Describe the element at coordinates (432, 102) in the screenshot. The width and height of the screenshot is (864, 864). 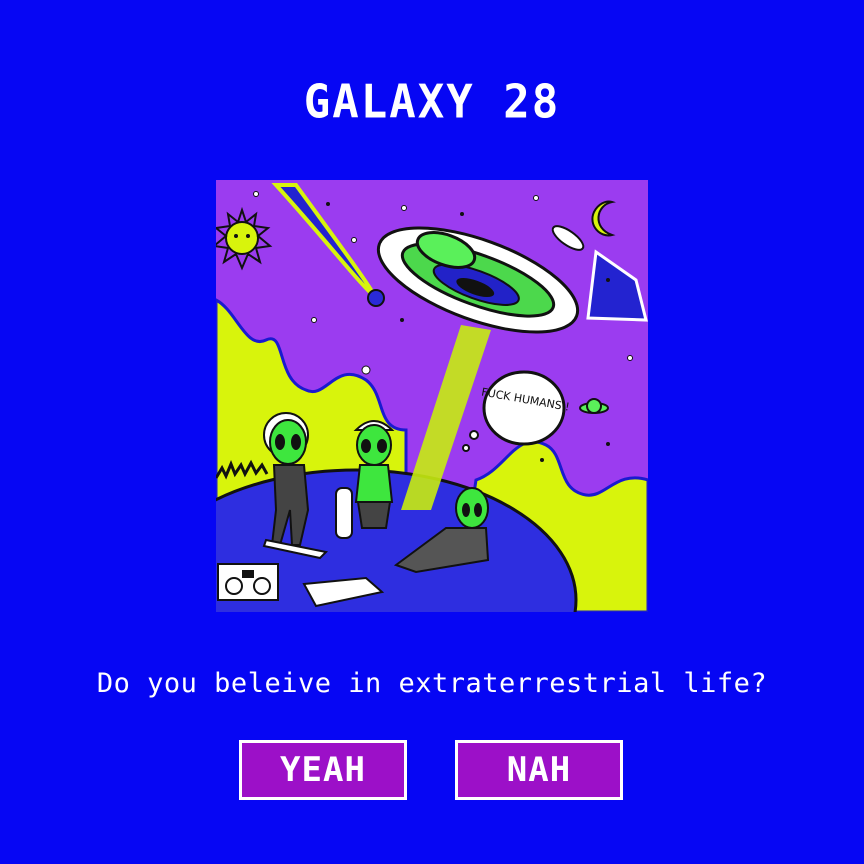
I see `page-title: GALAXY 28` at that location.